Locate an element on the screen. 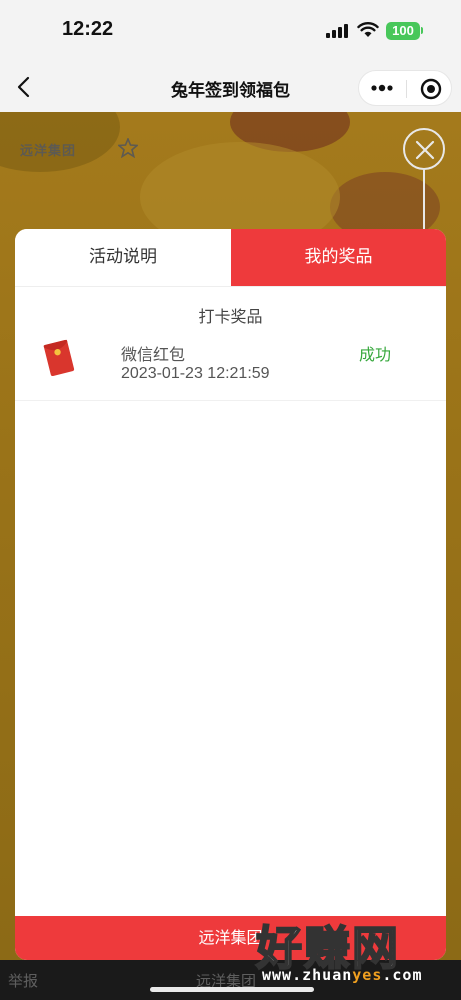 This screenshot has width=461, height=1000. watermark-url-highlight: yes is located at coordinates (367, 975).